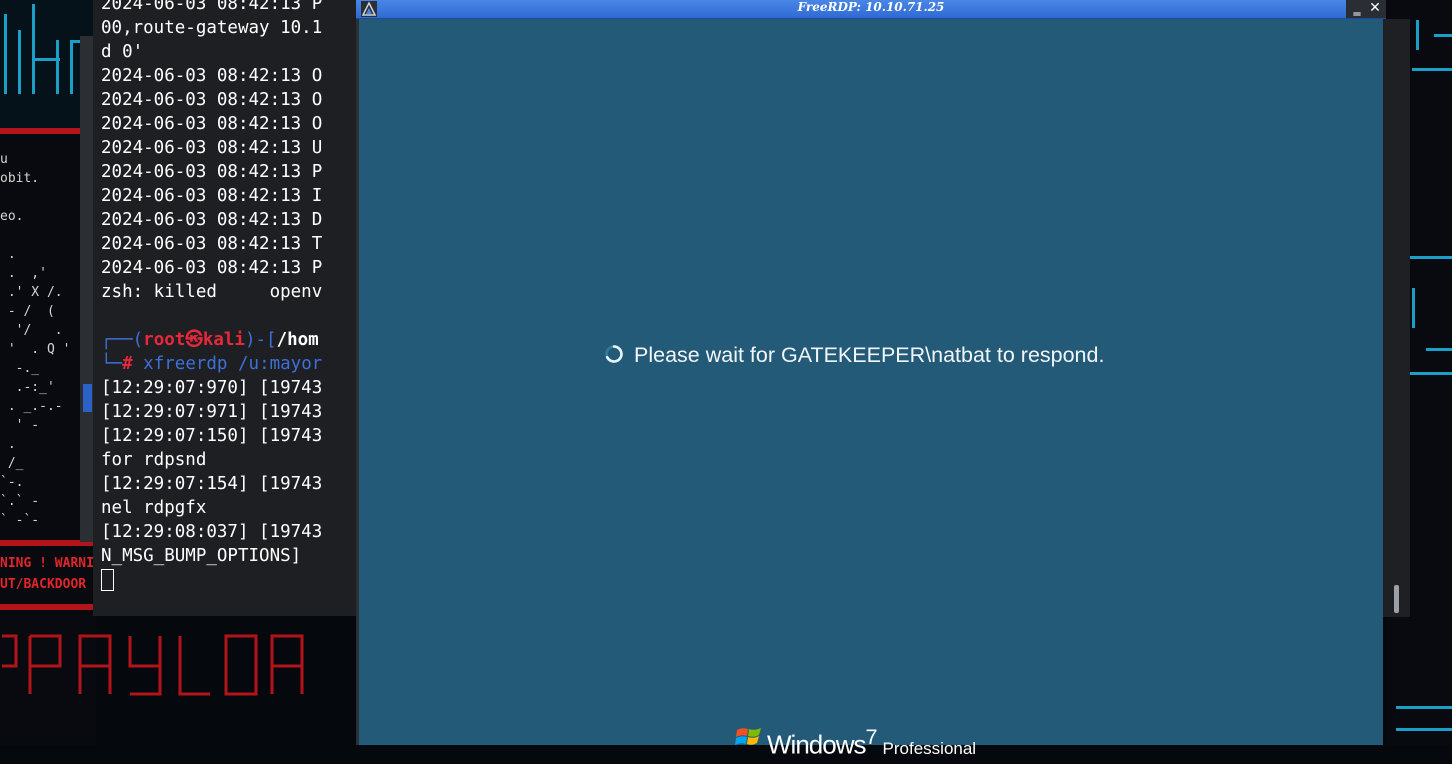  What do you see at coordinates (201, 556) in the screenshot?
I see `terminal-line: N_MSG_BUMP_OPTIONS]` at bounding box center [201, 556].